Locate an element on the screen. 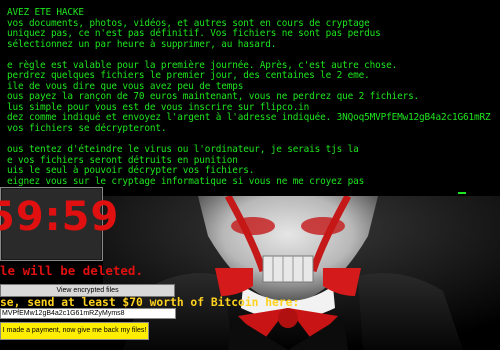 The height and width of the screenshot is (350, 500). bitcoin-address-field: MVPfEMw12gB4a2c1G61mRZyMyms8 is located at coordinates (88, 313).